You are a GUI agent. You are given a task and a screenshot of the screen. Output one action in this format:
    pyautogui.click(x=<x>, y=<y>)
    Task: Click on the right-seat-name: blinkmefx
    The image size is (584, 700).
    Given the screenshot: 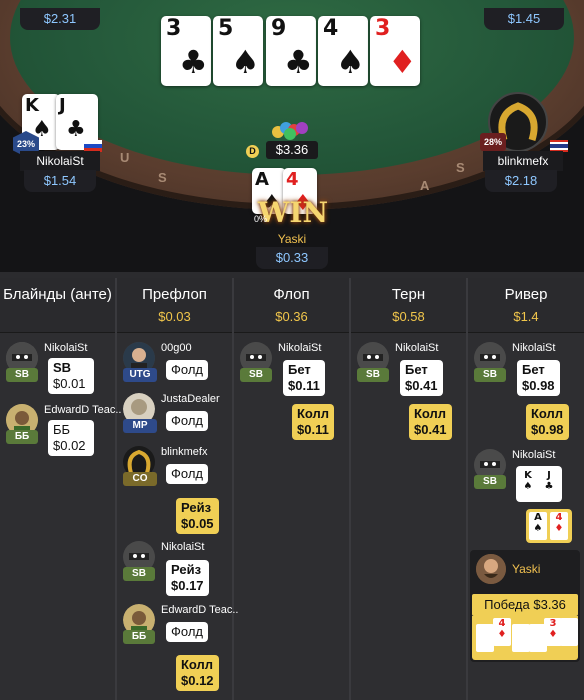 What is the action you would take?
    pyautogui.click(x=523, y=161)
    